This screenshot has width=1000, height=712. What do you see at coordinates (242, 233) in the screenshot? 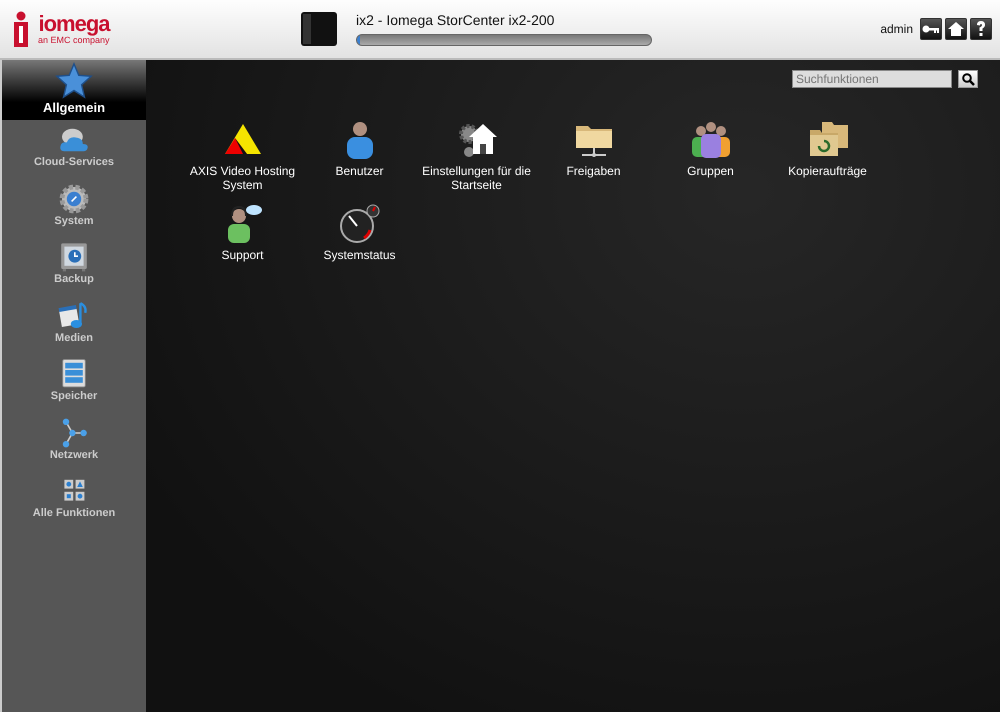
I see `feature-item: Support` at bounding box center [242, 233].